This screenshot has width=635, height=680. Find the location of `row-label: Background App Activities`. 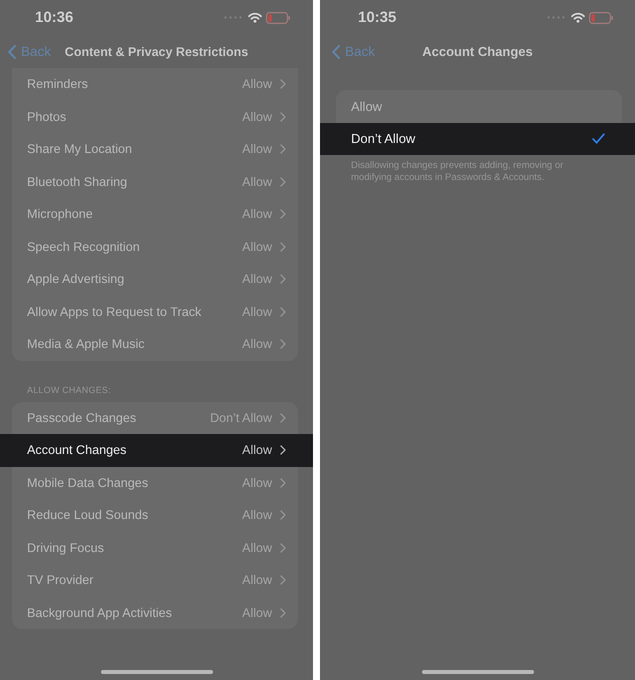

row-label: Background App Activities is located at coordinates (100, 613).